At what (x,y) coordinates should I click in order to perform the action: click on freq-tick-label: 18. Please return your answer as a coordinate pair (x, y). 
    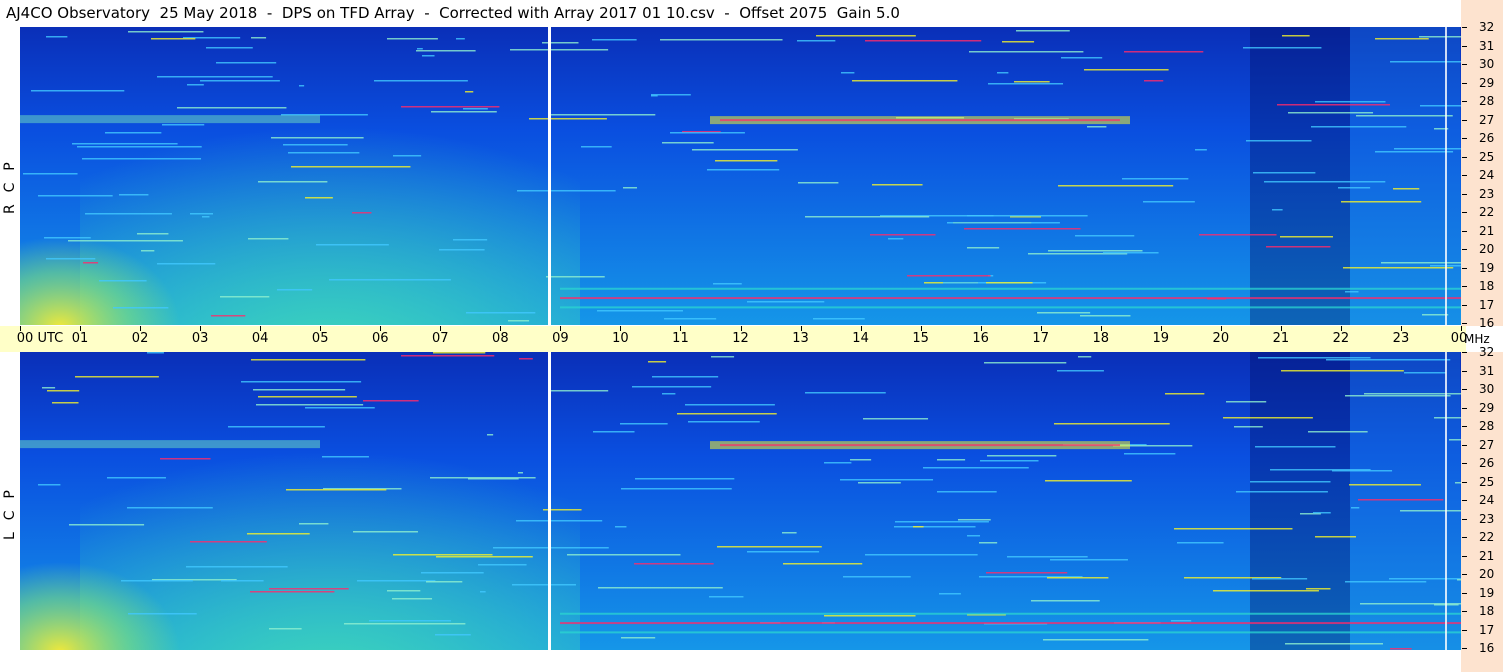
    Looking at the image, I should click on (1487, 611).